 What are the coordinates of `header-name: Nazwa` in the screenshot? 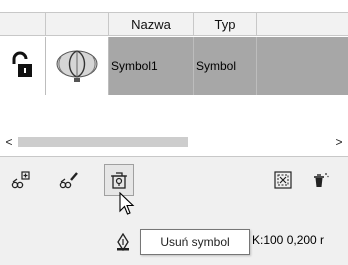 It's located at (151, 24).